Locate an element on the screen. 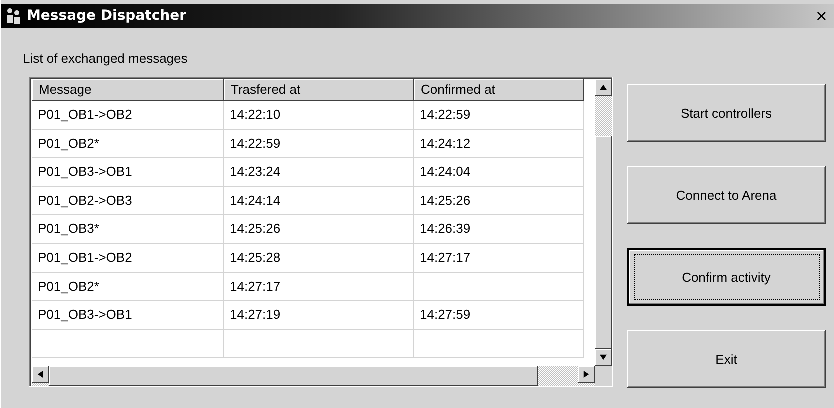 The image size is (834, 408). table-cell: 14:22:10 is located at coordinates (319, 115).